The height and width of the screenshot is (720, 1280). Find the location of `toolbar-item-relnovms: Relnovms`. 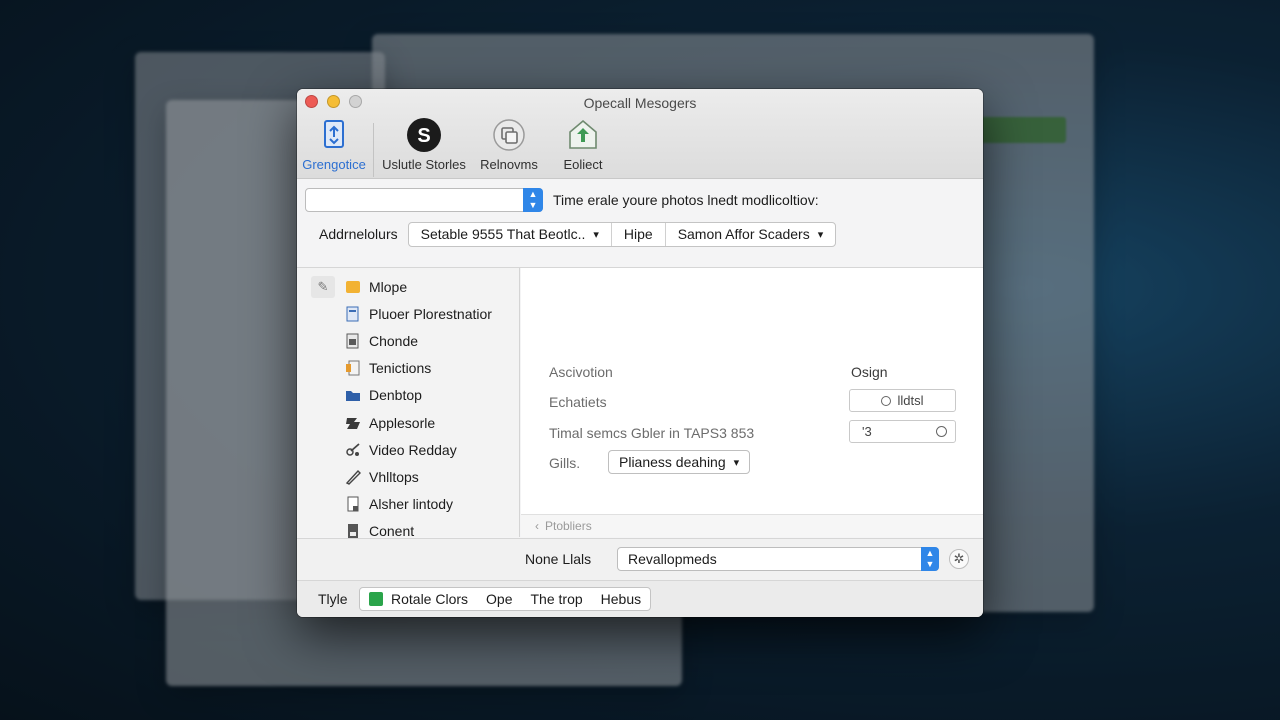

toolbar-item-relnovms: Relnovms is located at coordinates (509, 147).